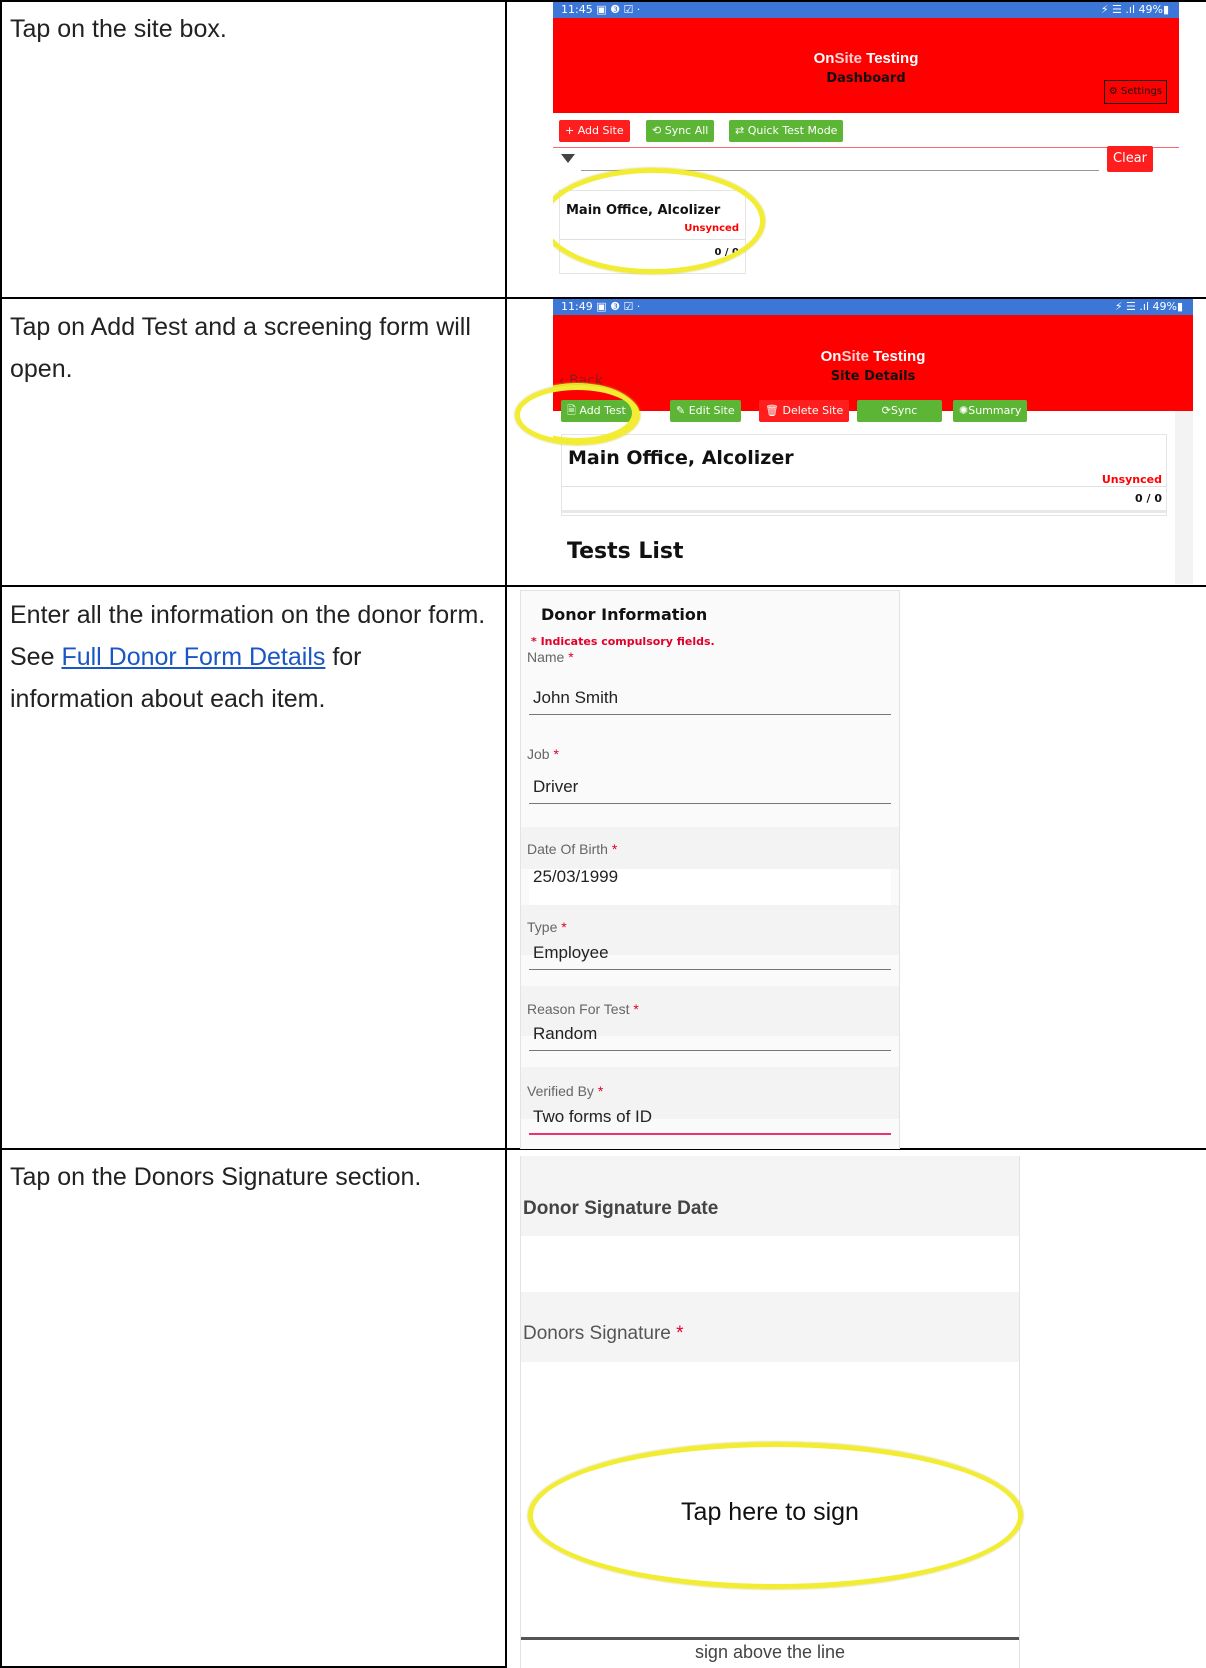  What do you see at coordinates (603, 1333) in the screenshot?
I see `donors-signature-label: Donors Signature *` at bounding box center [603, 1333].